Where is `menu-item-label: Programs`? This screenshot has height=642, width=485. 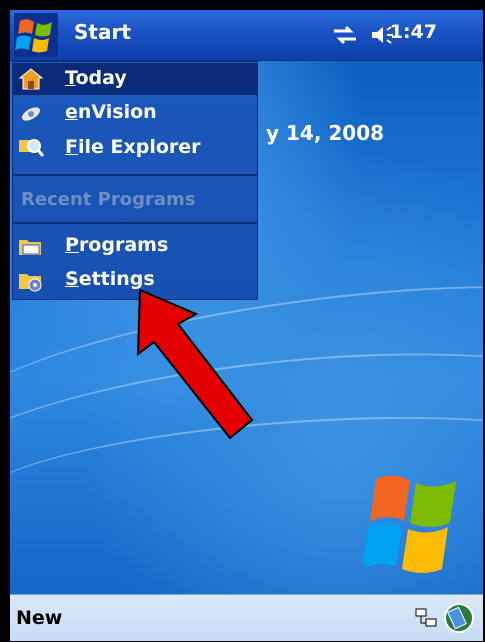
menu-item-label: Programs is located at coordinates (117, 245).